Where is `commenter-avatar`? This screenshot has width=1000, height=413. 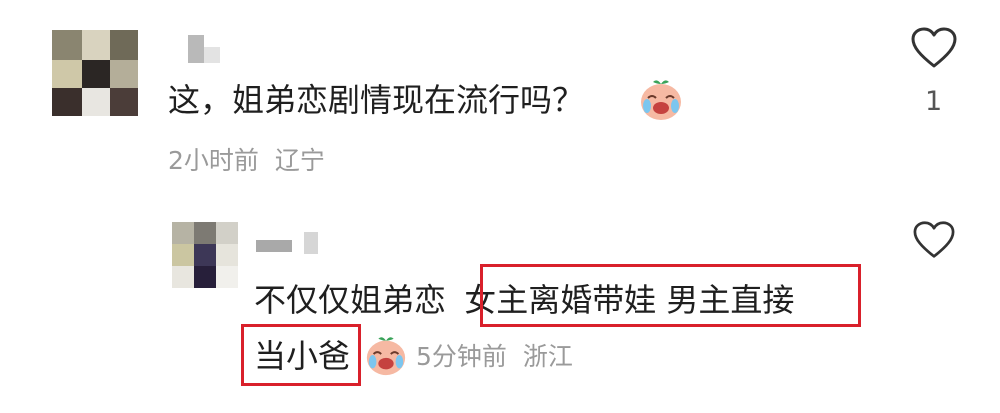 commenter-avatar is located at coordinates (95, 73).